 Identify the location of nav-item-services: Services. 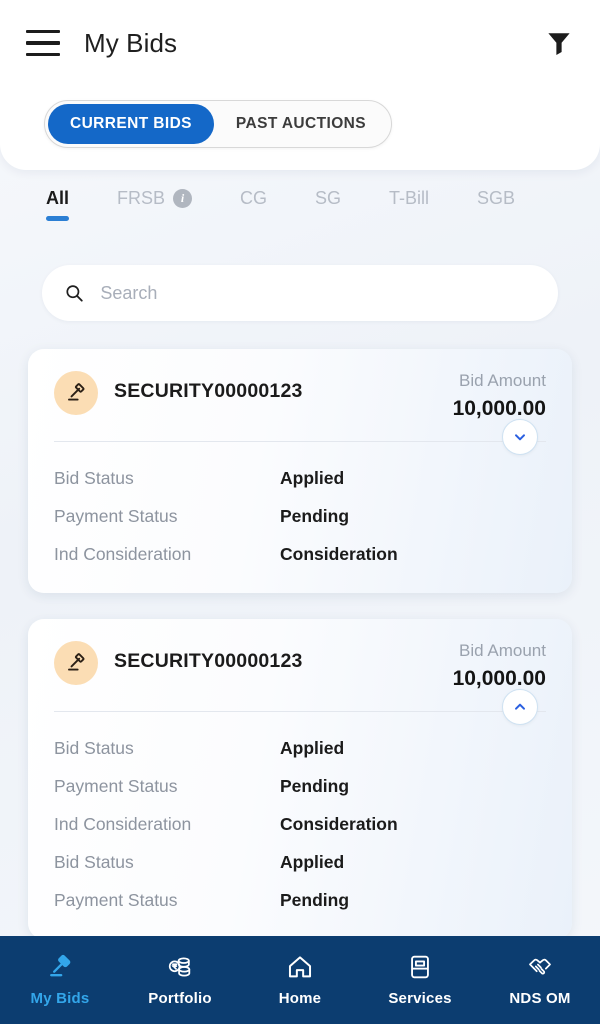
(420, 980).